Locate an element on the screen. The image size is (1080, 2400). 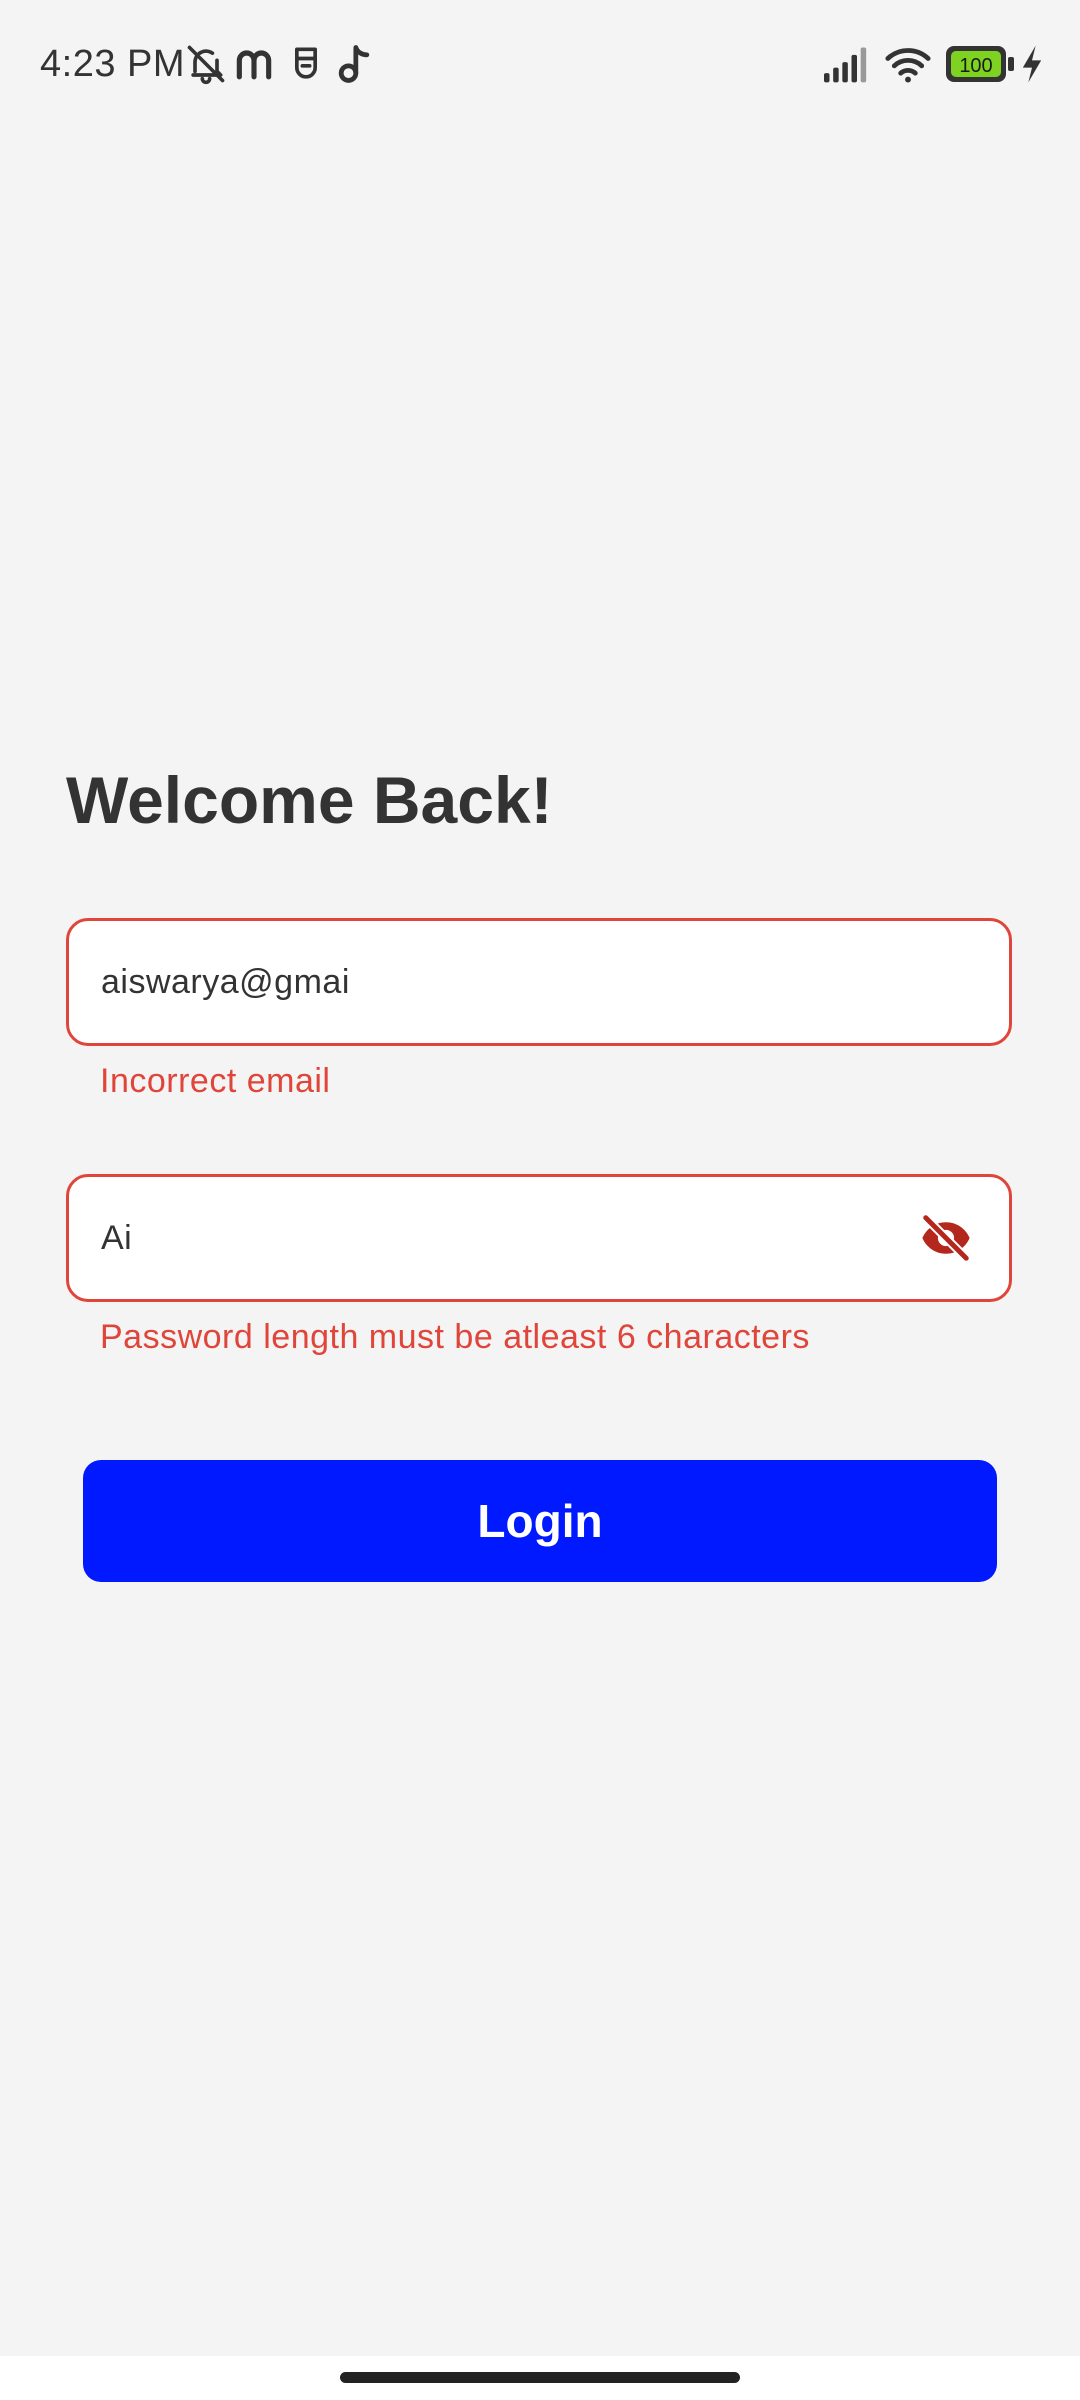
page-title: Welcome Back! is located at coordinates (309, 800).